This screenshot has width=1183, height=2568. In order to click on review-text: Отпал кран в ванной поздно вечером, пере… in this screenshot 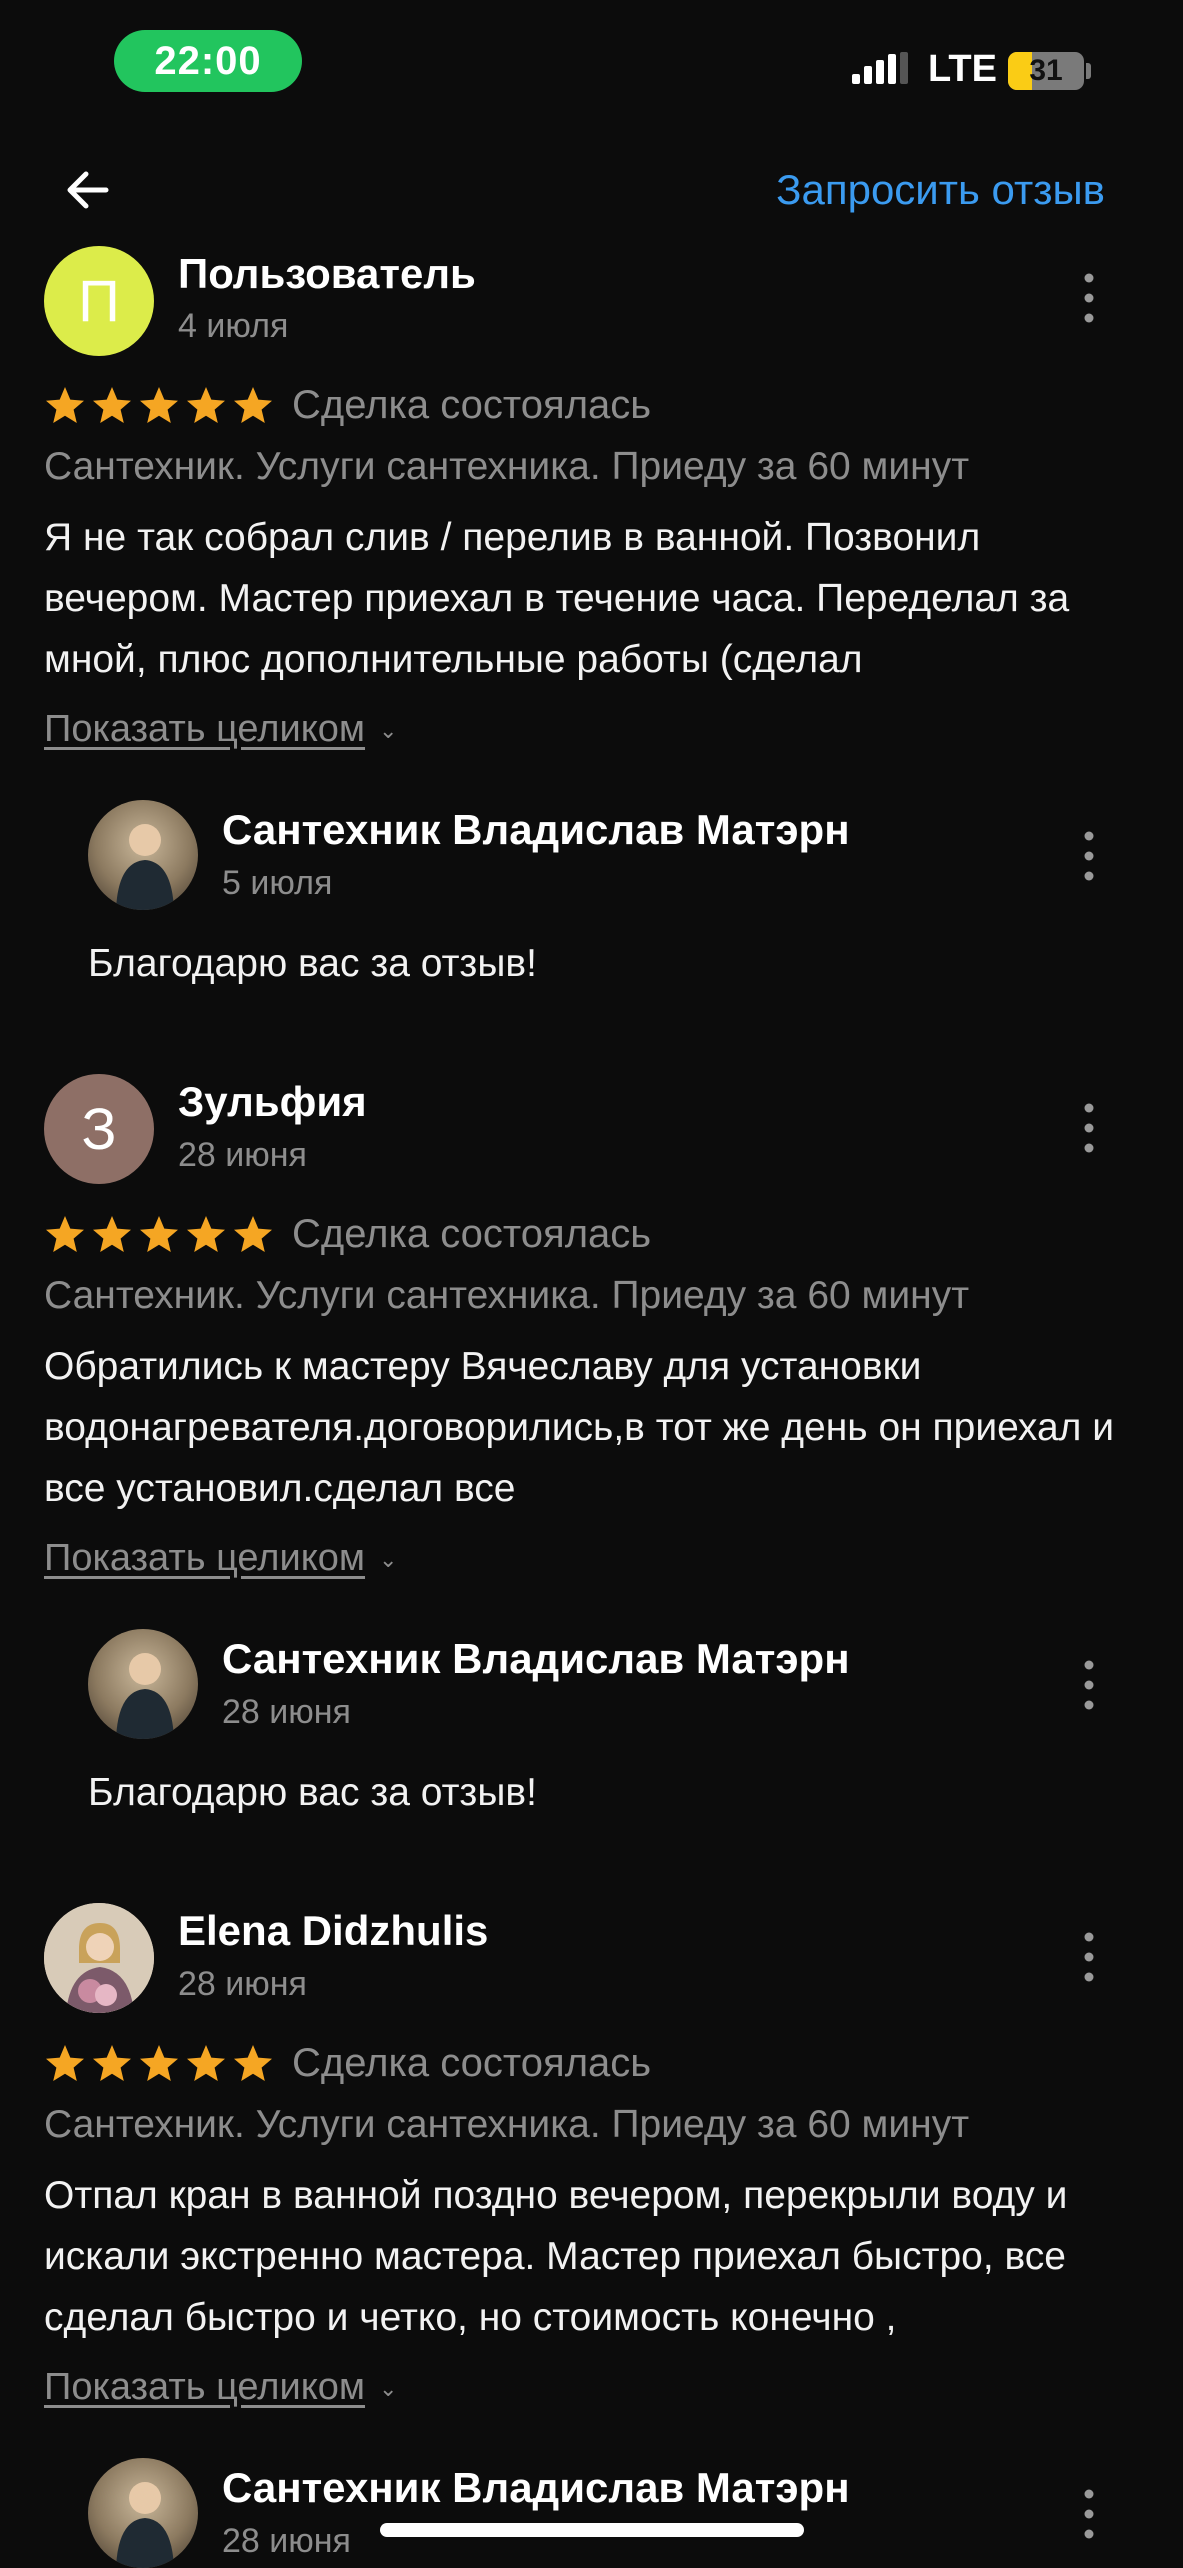, I will do `click(556, 2256)`.